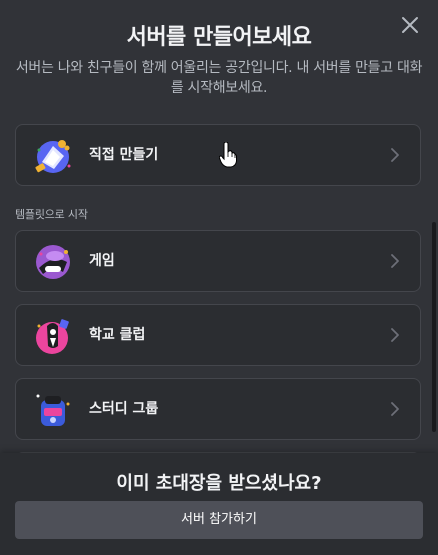 The height and width of the screenshot is (555, 438). Describe the element at coordinates (219, 37) in the screenshot. I see `modal-title: 서버를 만들어보세요` at that location.